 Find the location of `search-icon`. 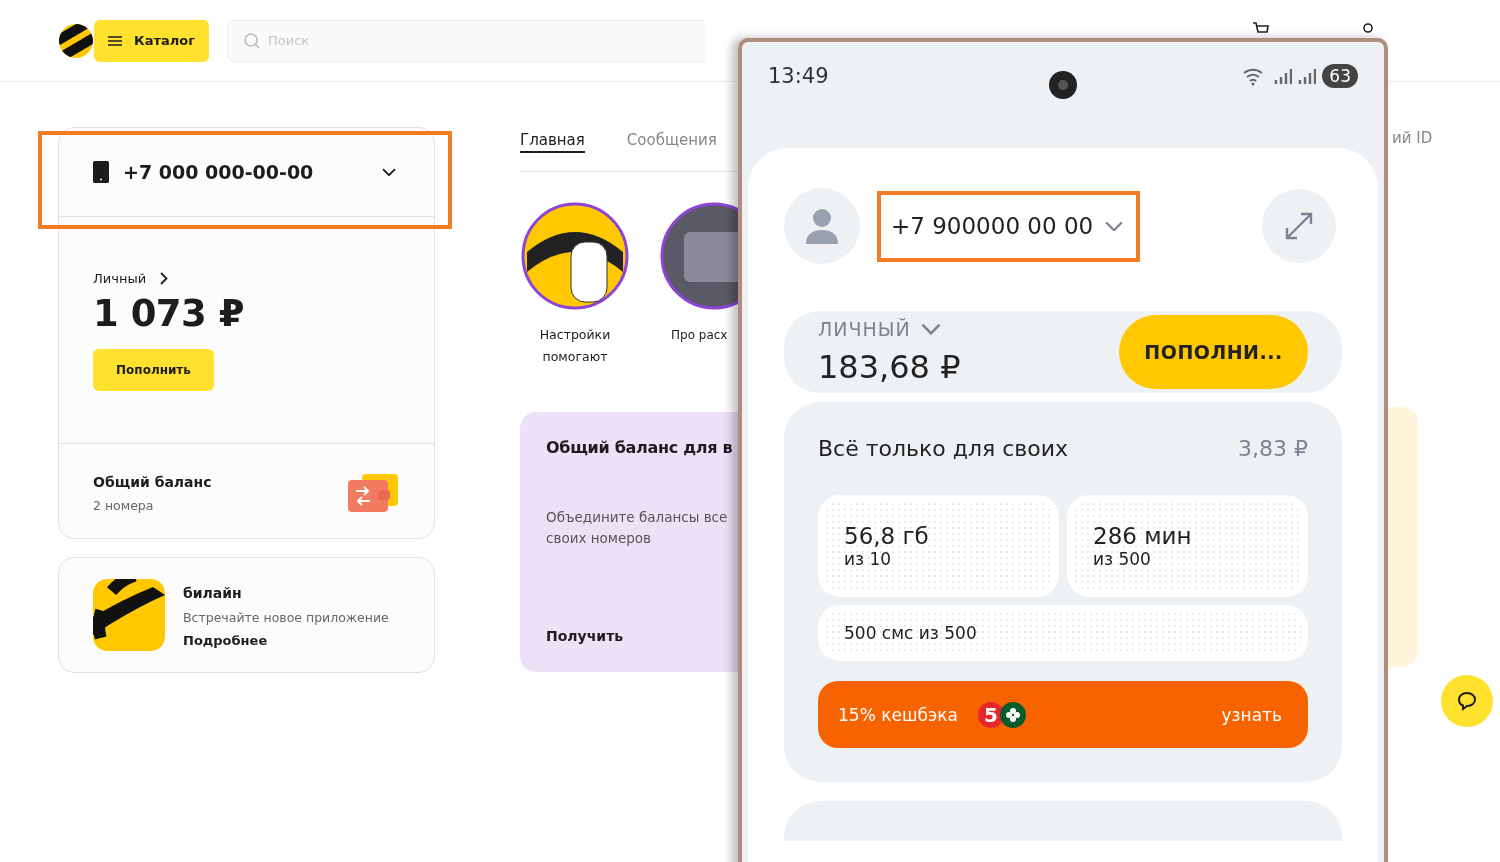

search-icon is located at coordinates (252, 40).